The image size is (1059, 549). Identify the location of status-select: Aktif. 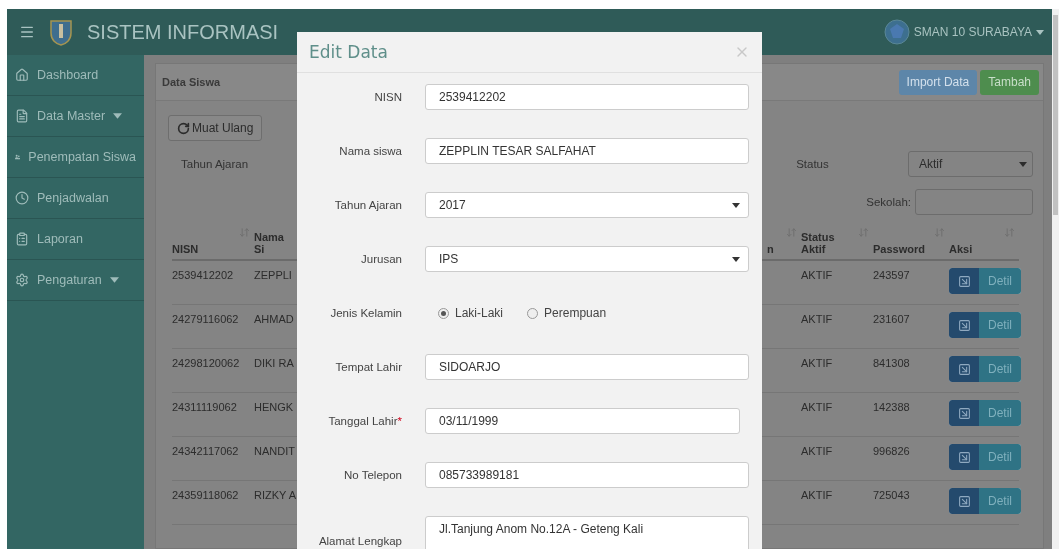
(970, 164).